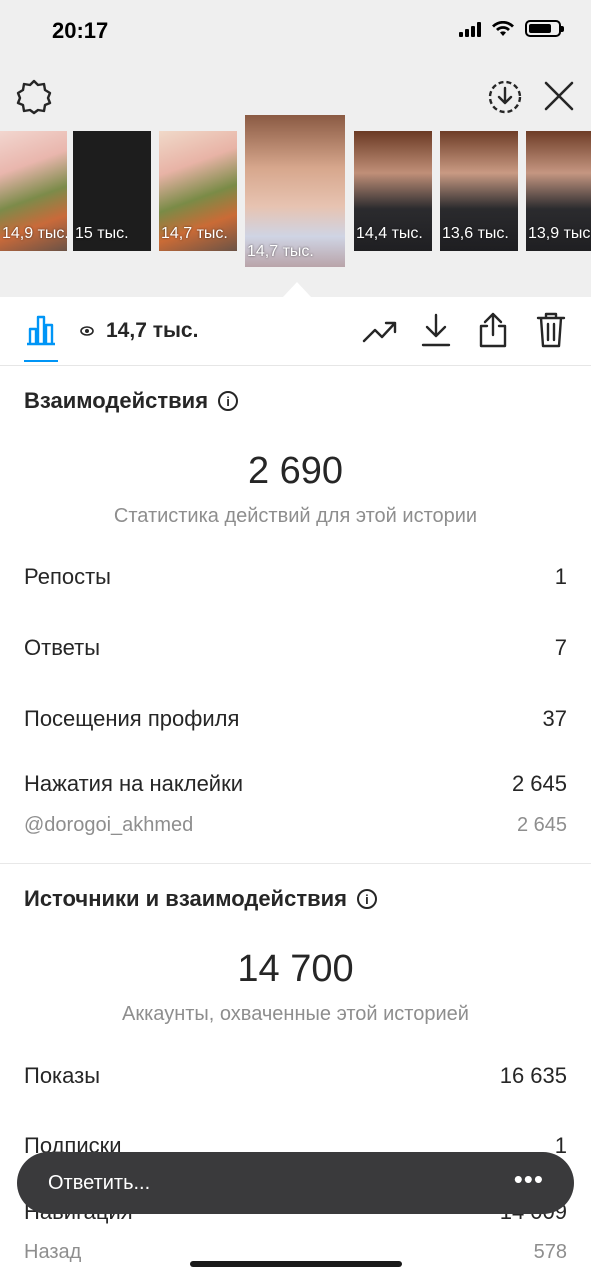 The height and width of the screenshot is (1280, 591). Describe the element at coordinates (109, 825) in the screenshot. I see `sticker-mention-label: @dorogoi_akhmed` at that location.